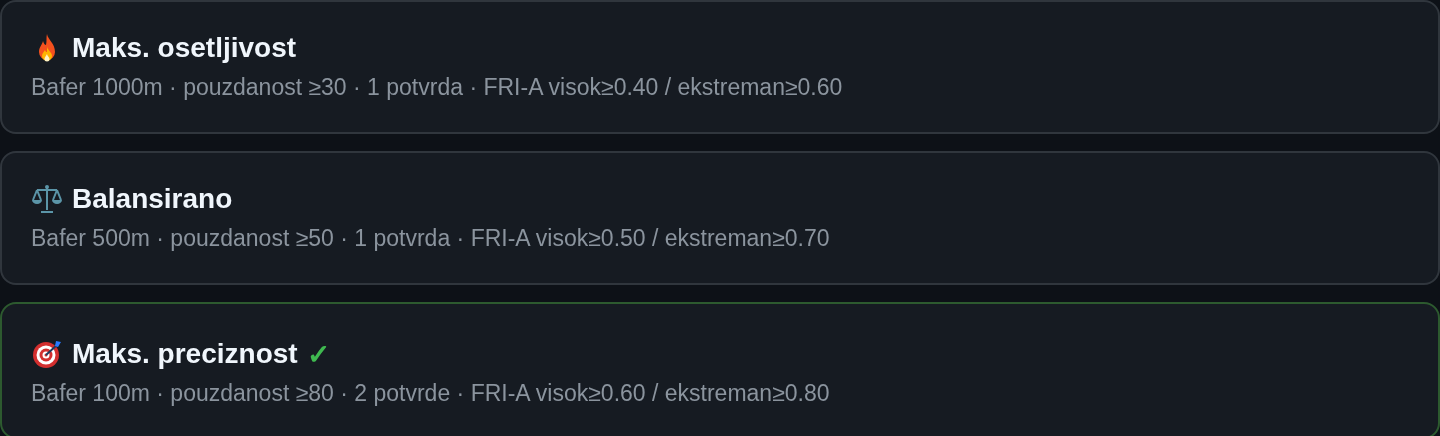 The width and height of the screenshot is (1440, 436). Describe the element at coordinates (184, 48) in the screenshot. I see `preset-title: Maks. osetljivost` at that location.